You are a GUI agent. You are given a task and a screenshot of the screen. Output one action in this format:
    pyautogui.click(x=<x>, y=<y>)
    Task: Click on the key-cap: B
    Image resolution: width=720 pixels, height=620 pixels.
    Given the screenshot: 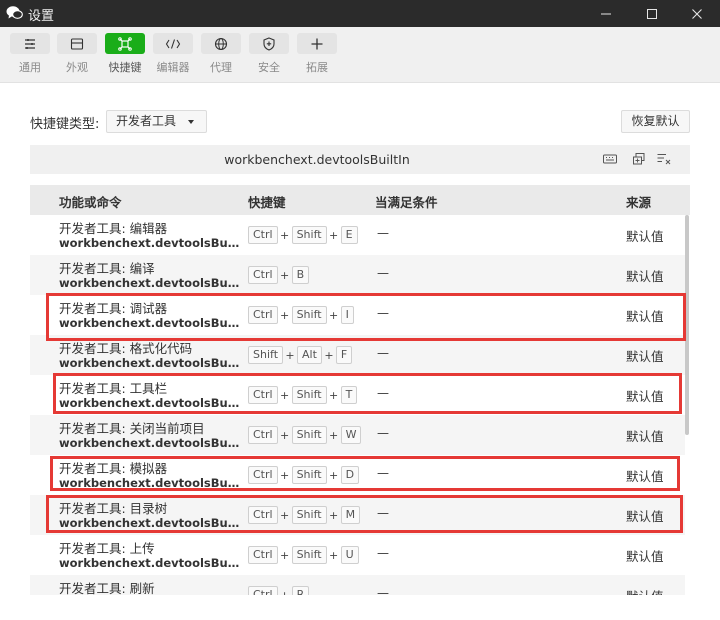 What is the action you would take?
    pyautogui.click(x=300, y=275)
    